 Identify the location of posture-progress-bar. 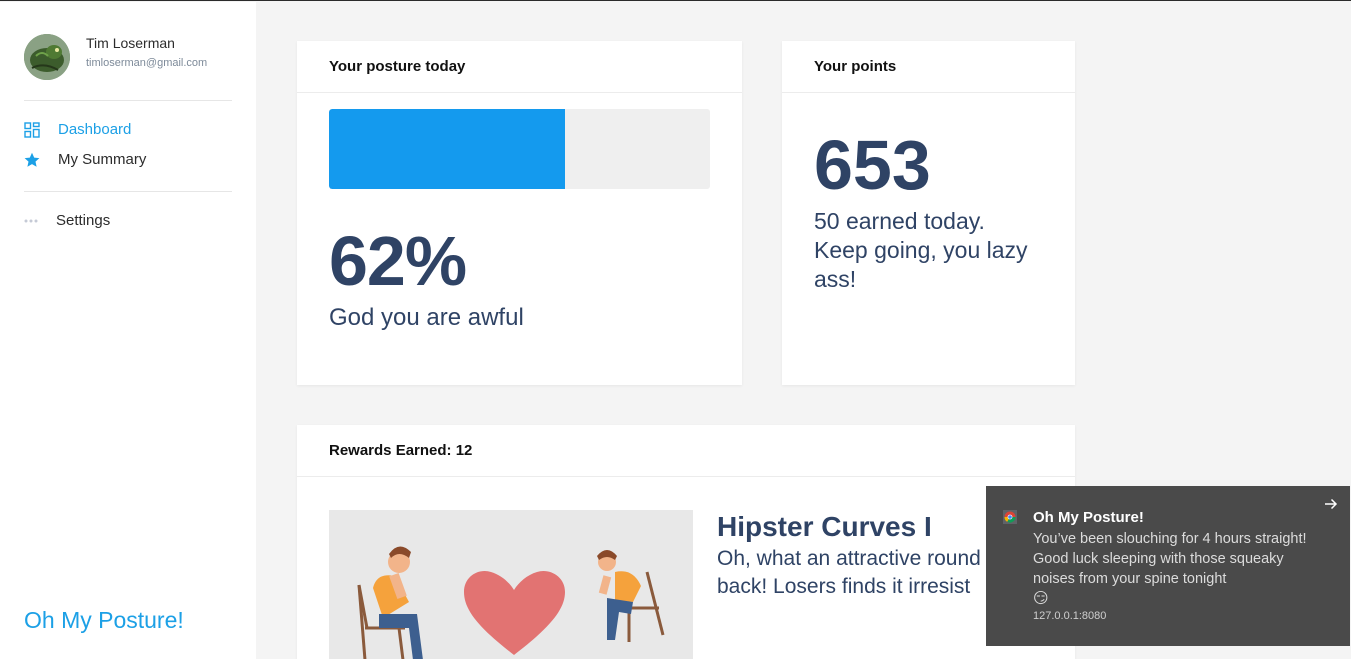
(519, 149).